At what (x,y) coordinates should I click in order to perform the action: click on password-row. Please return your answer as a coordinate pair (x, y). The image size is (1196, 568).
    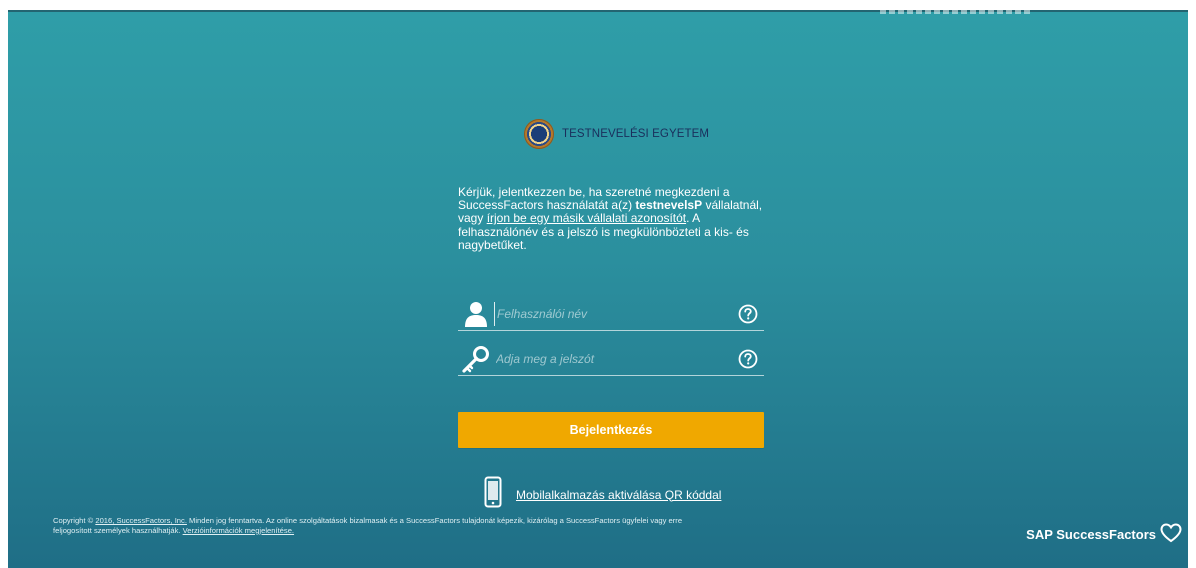
    Looking at the image, I should click on (611, 359).